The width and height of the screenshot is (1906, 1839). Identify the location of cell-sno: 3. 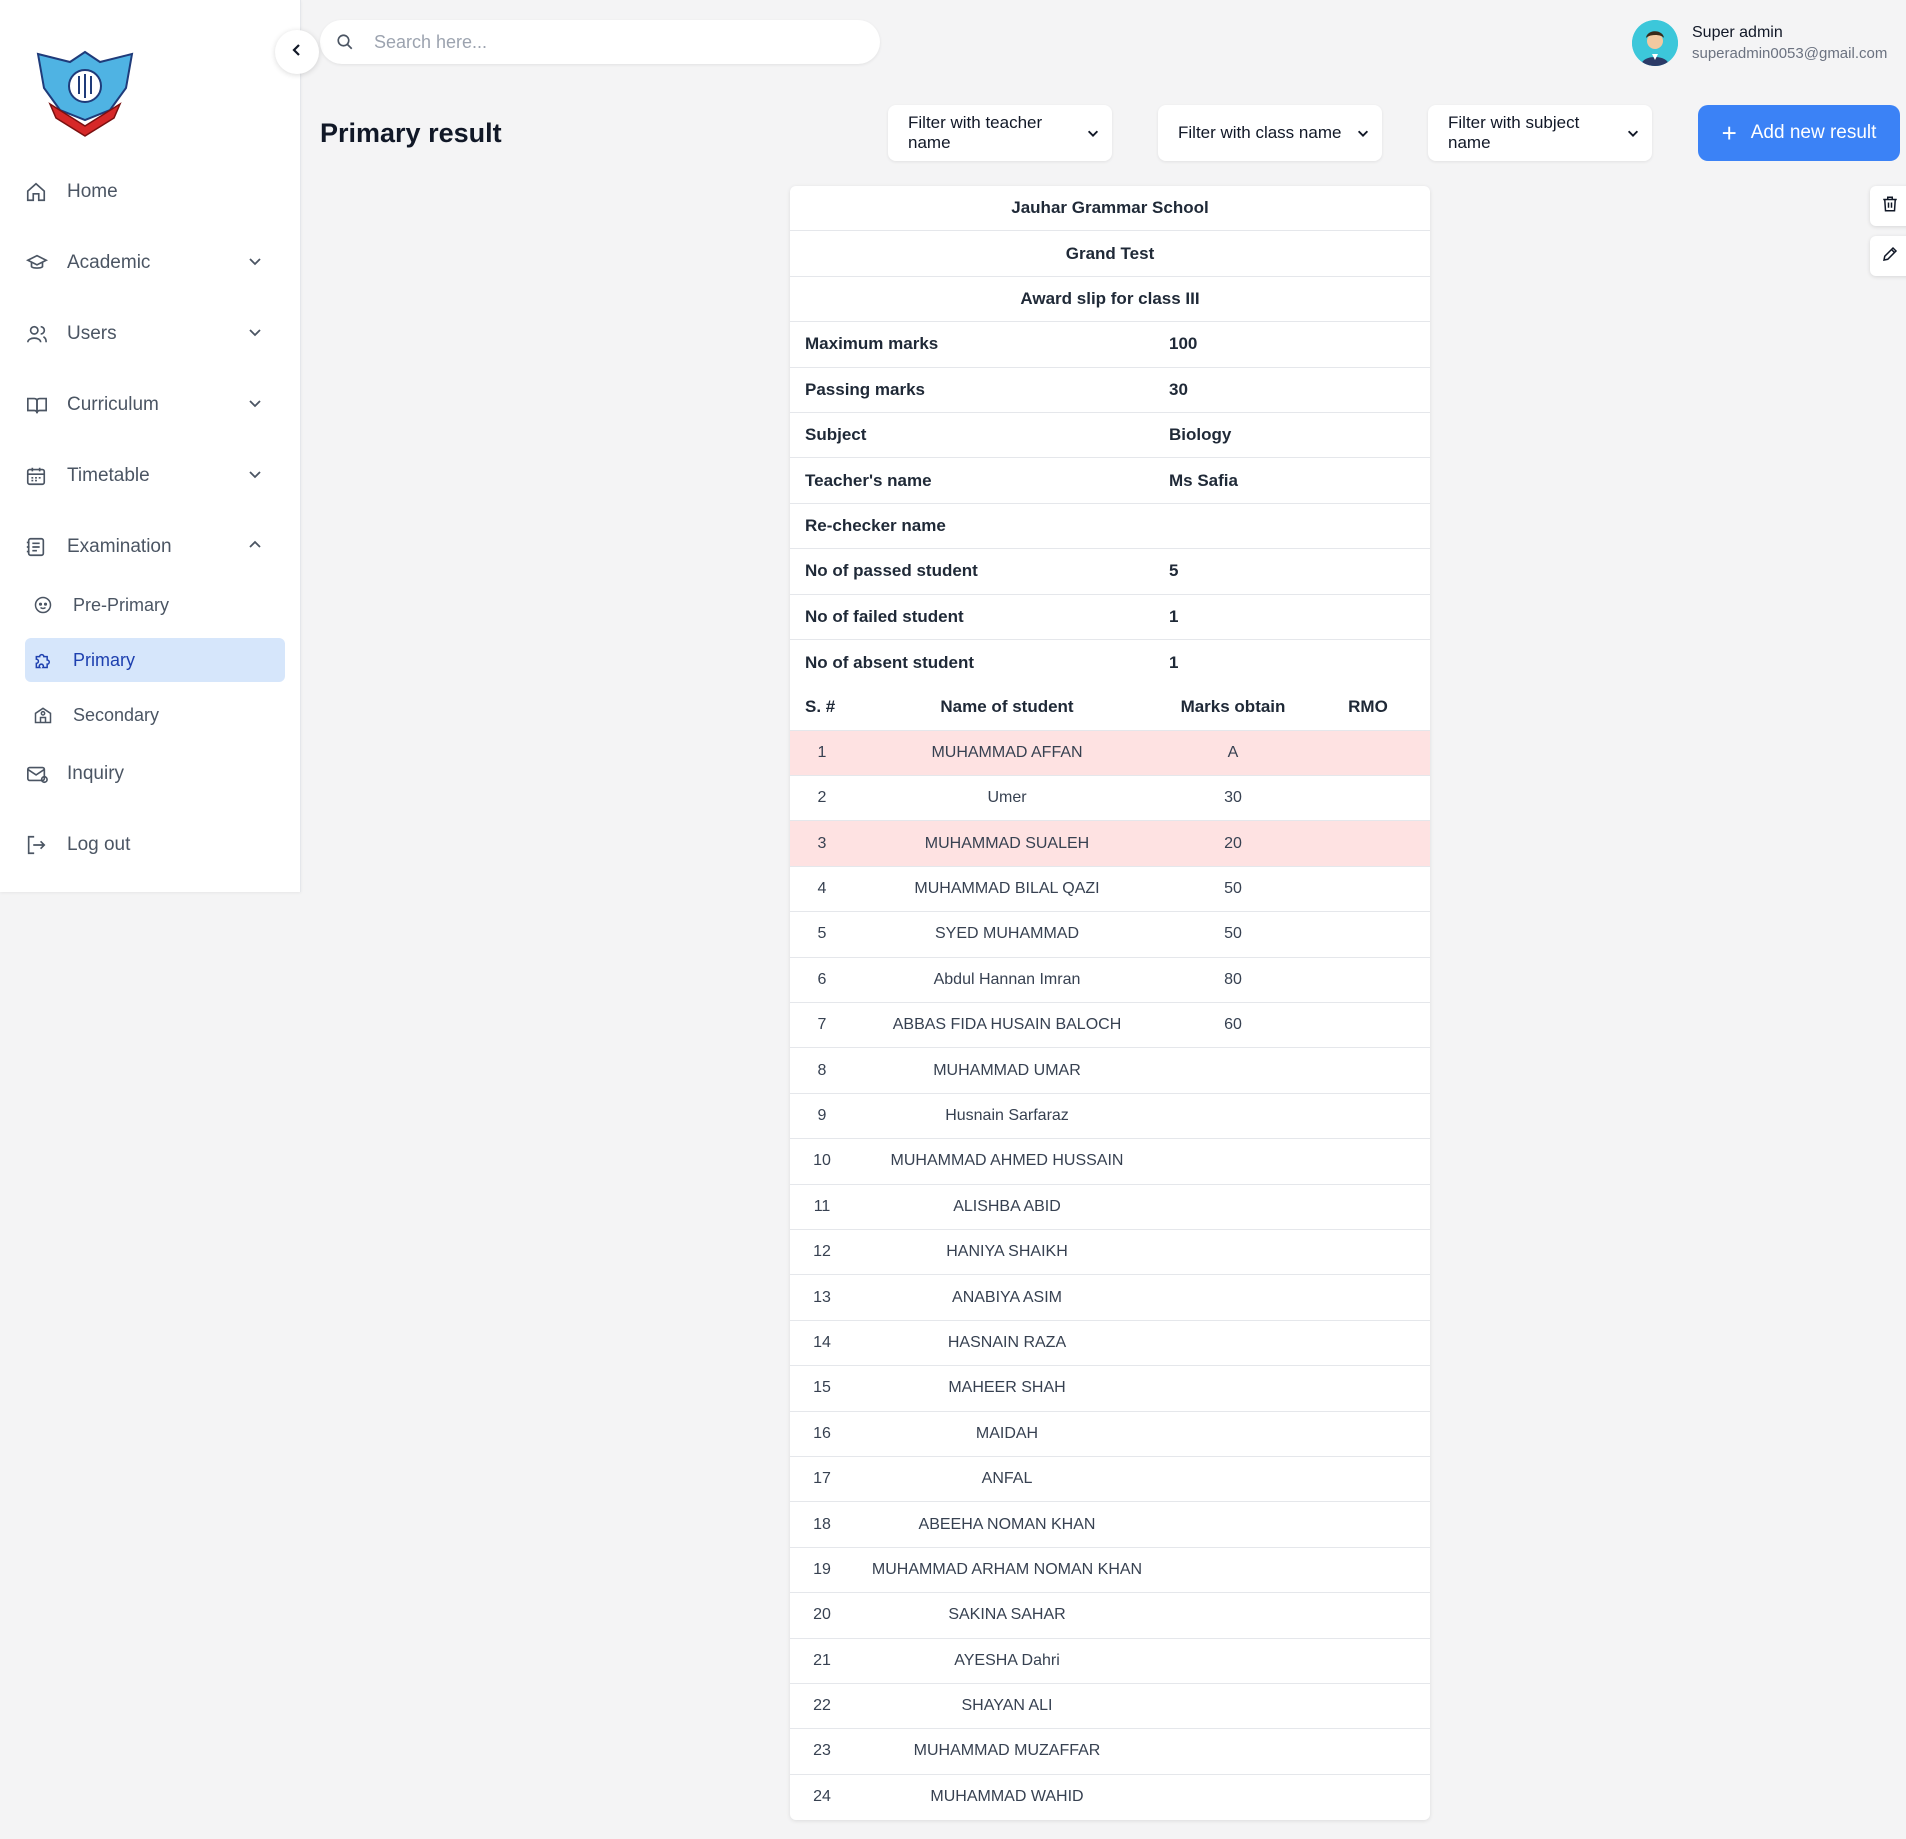
(822, 843).